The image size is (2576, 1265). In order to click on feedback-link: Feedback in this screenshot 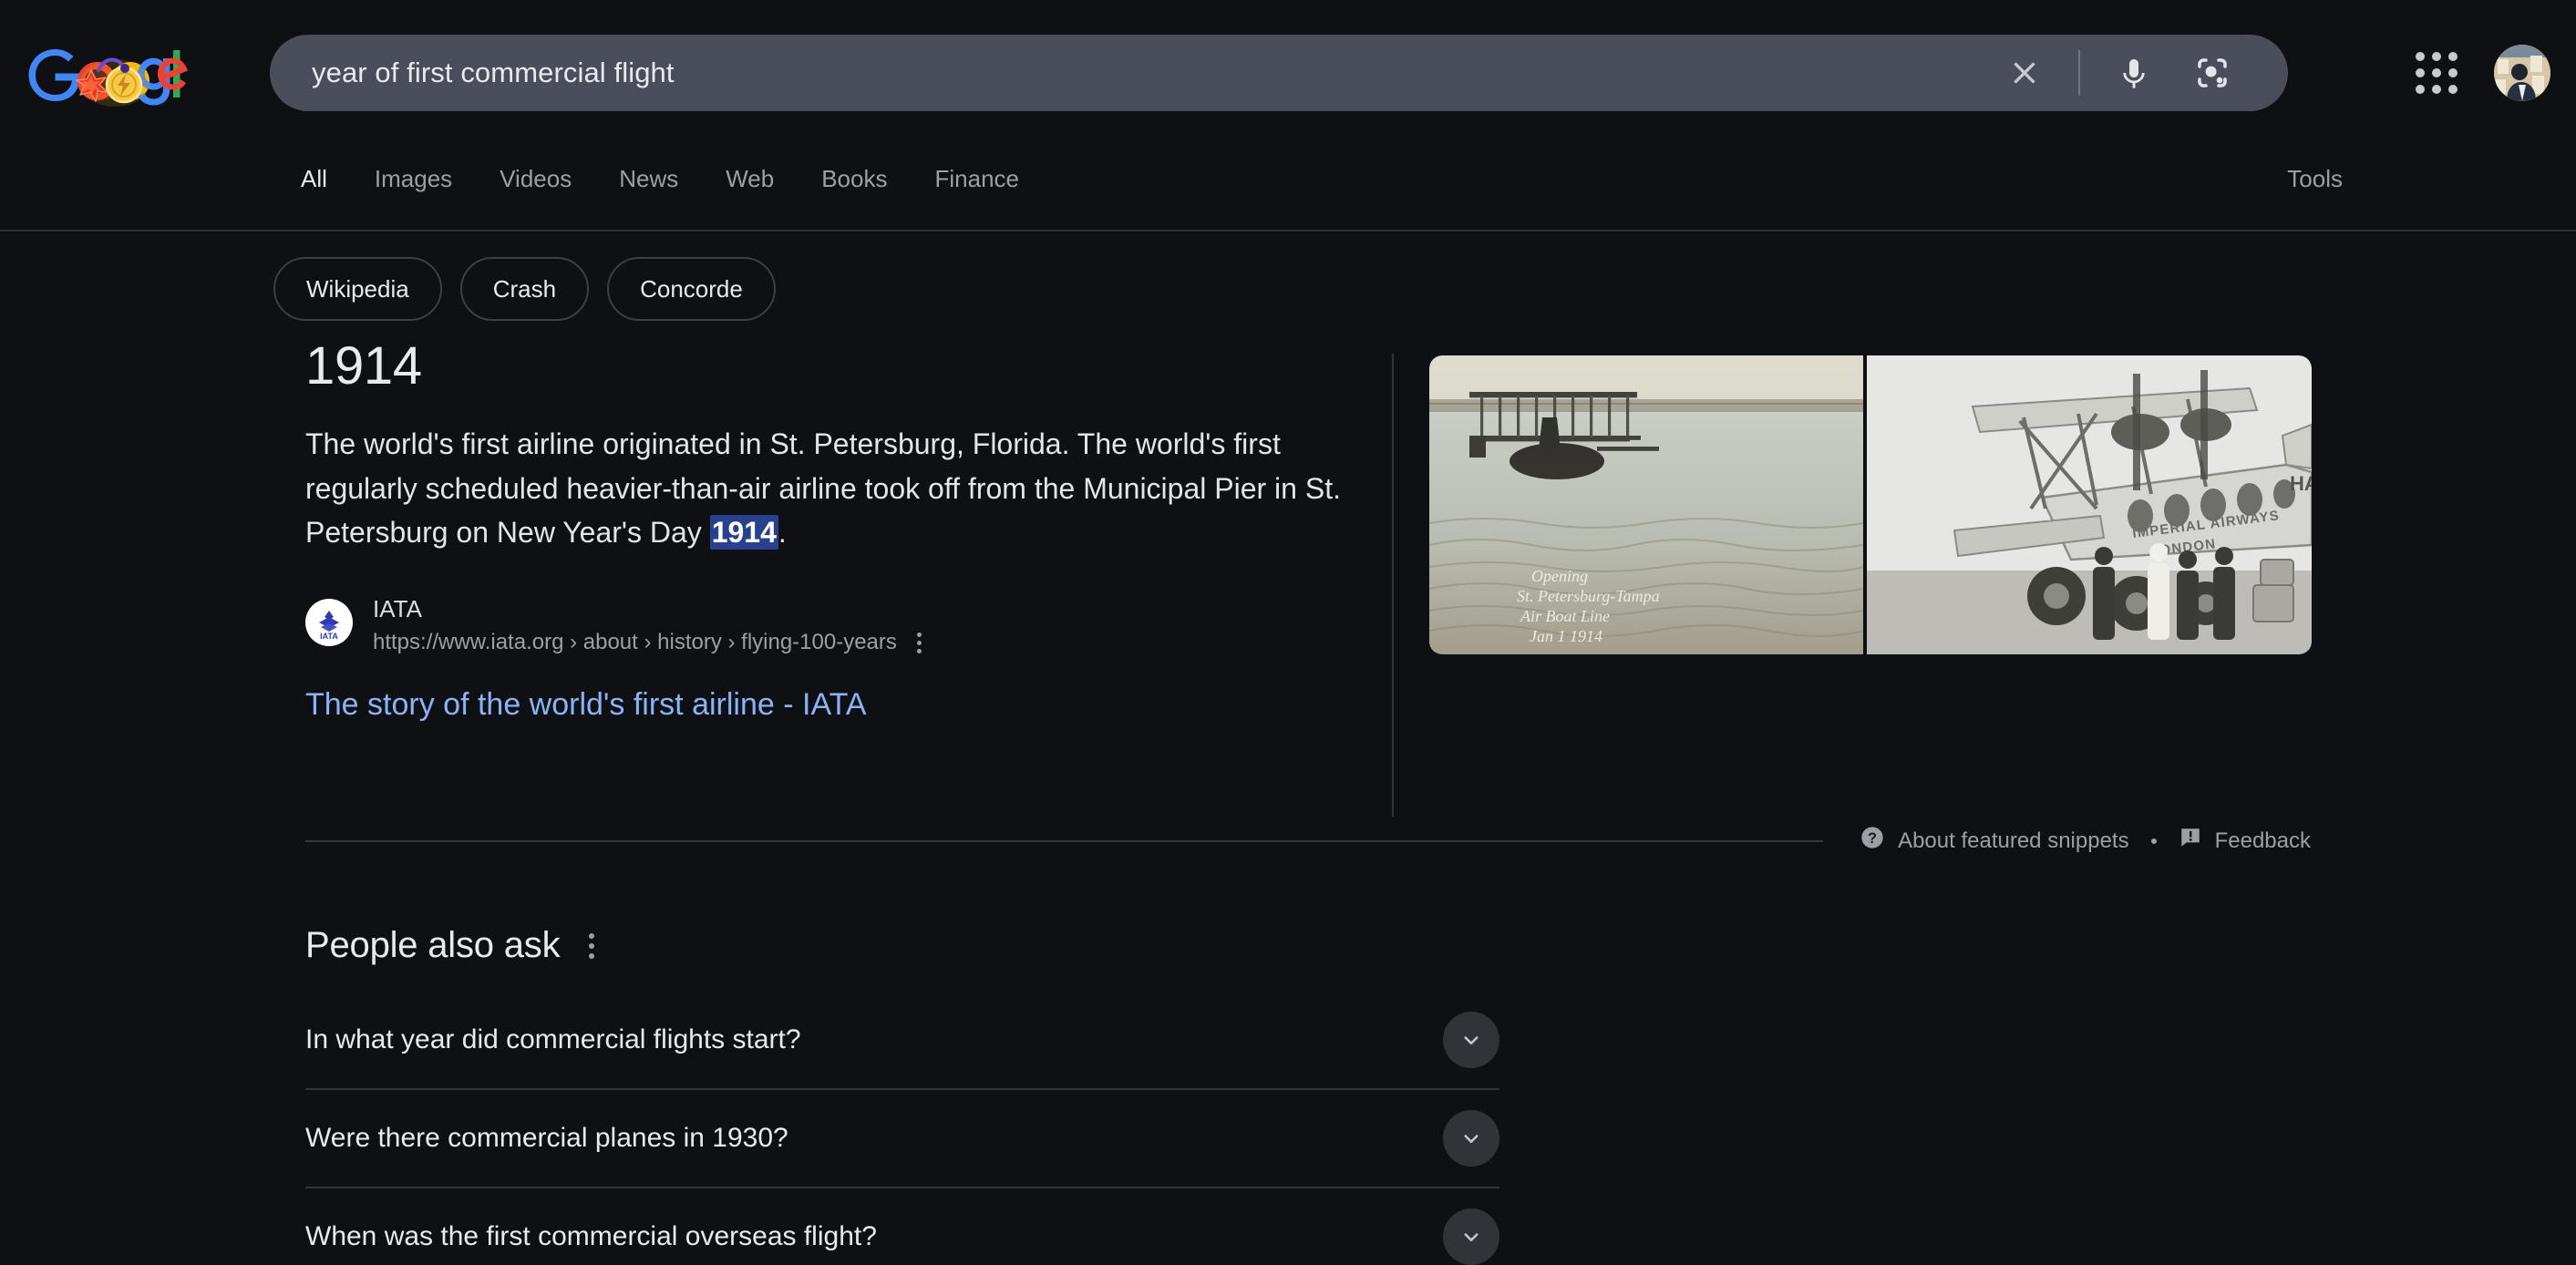, I will do `click(2245, 841)`.